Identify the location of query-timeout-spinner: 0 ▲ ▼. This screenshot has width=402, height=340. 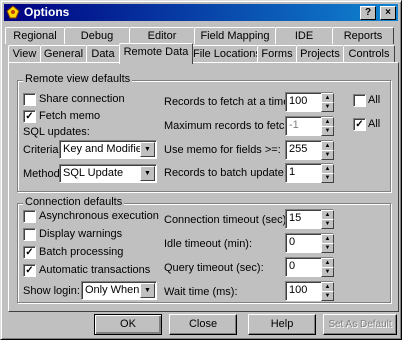
(309, 267).